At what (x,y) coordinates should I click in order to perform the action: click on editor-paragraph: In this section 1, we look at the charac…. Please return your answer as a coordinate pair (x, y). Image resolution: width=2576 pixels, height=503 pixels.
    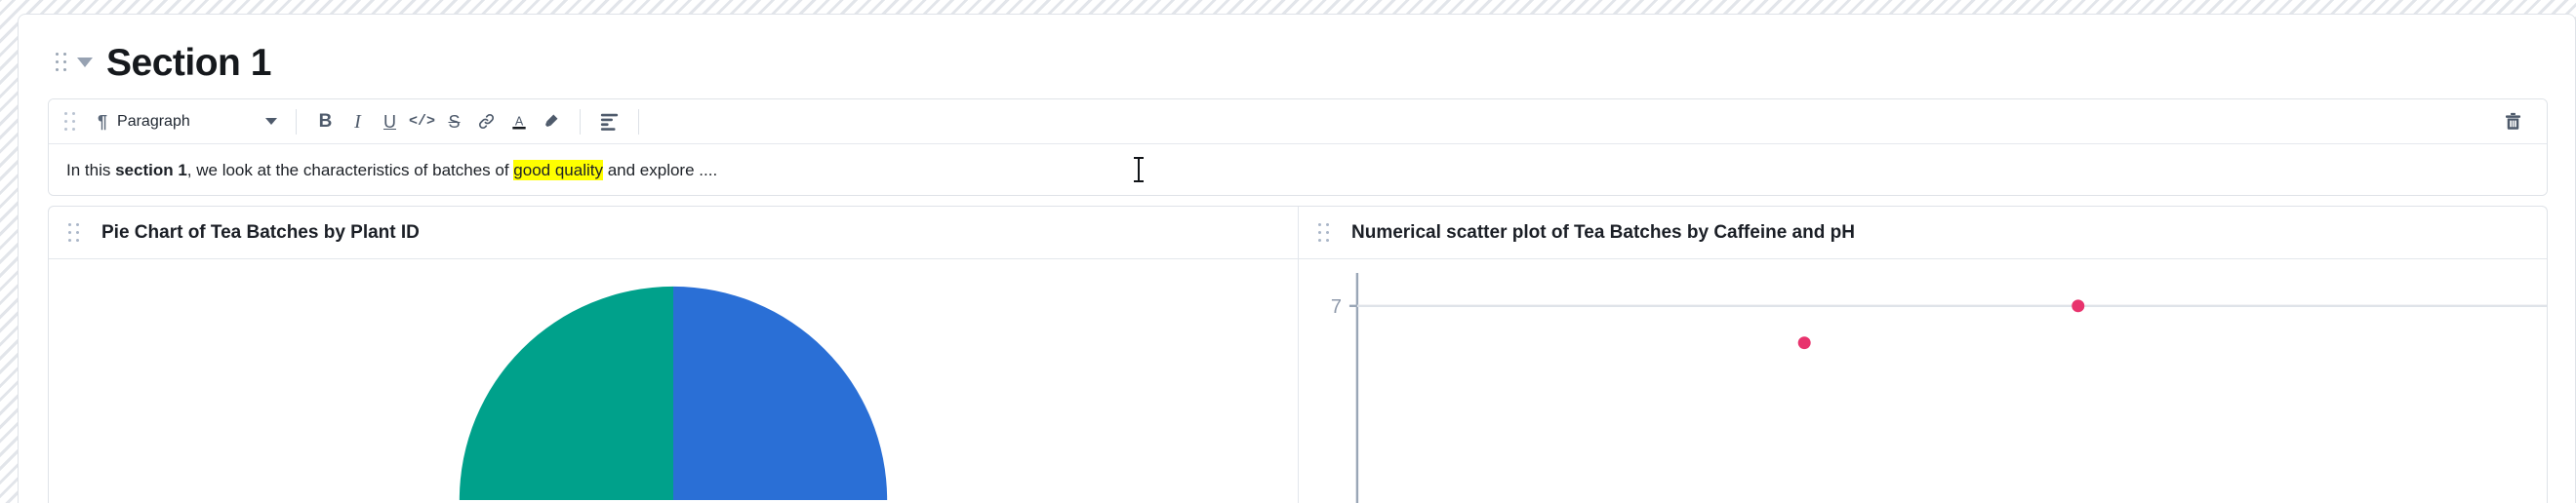
    Looking at the image, I should click on (392, 169).